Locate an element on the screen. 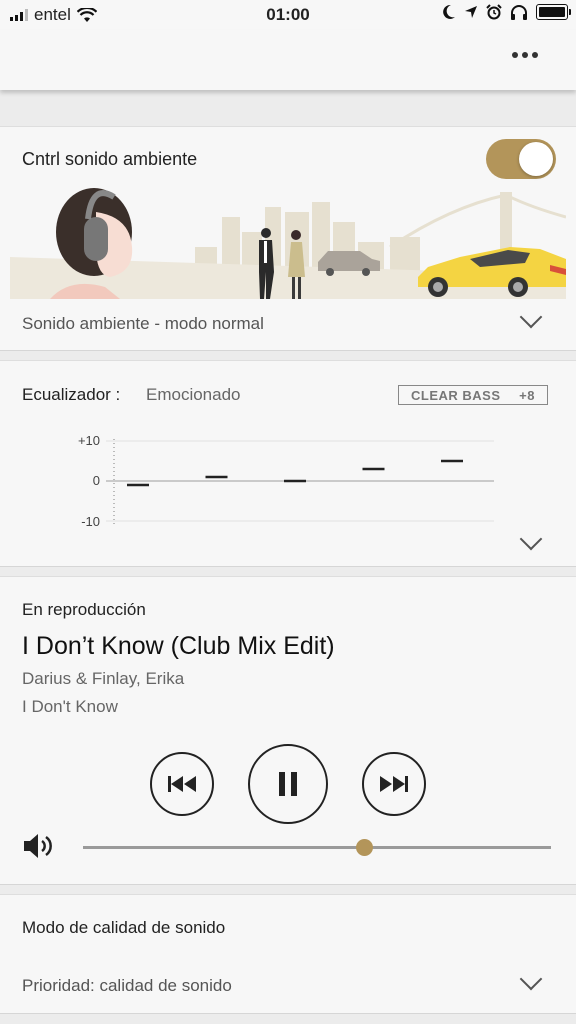 The height and width of the screenshot is (1024, 576). ambient-sound-toggle is located at coordinates (521, 159).